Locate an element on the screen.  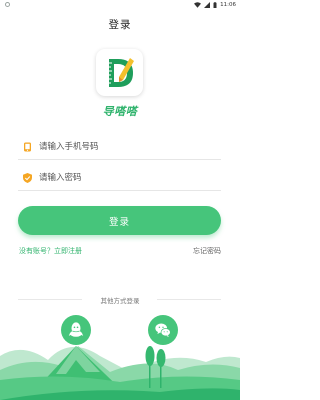
wifi-icon is located at coordinates (198, 4).